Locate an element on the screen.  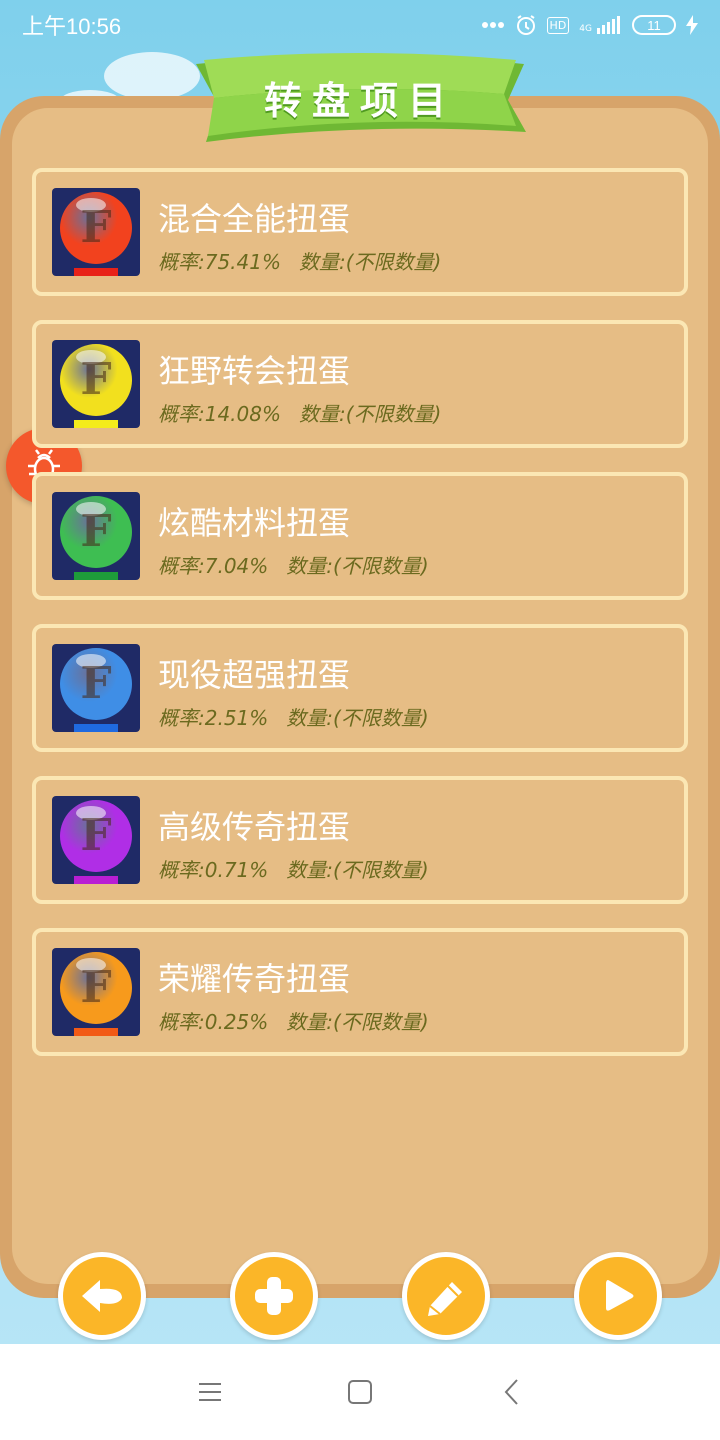
item-card: F 混合全能扭蛋概率:75.41% 数量:(不限数量) is located at coordinates (360, 232).